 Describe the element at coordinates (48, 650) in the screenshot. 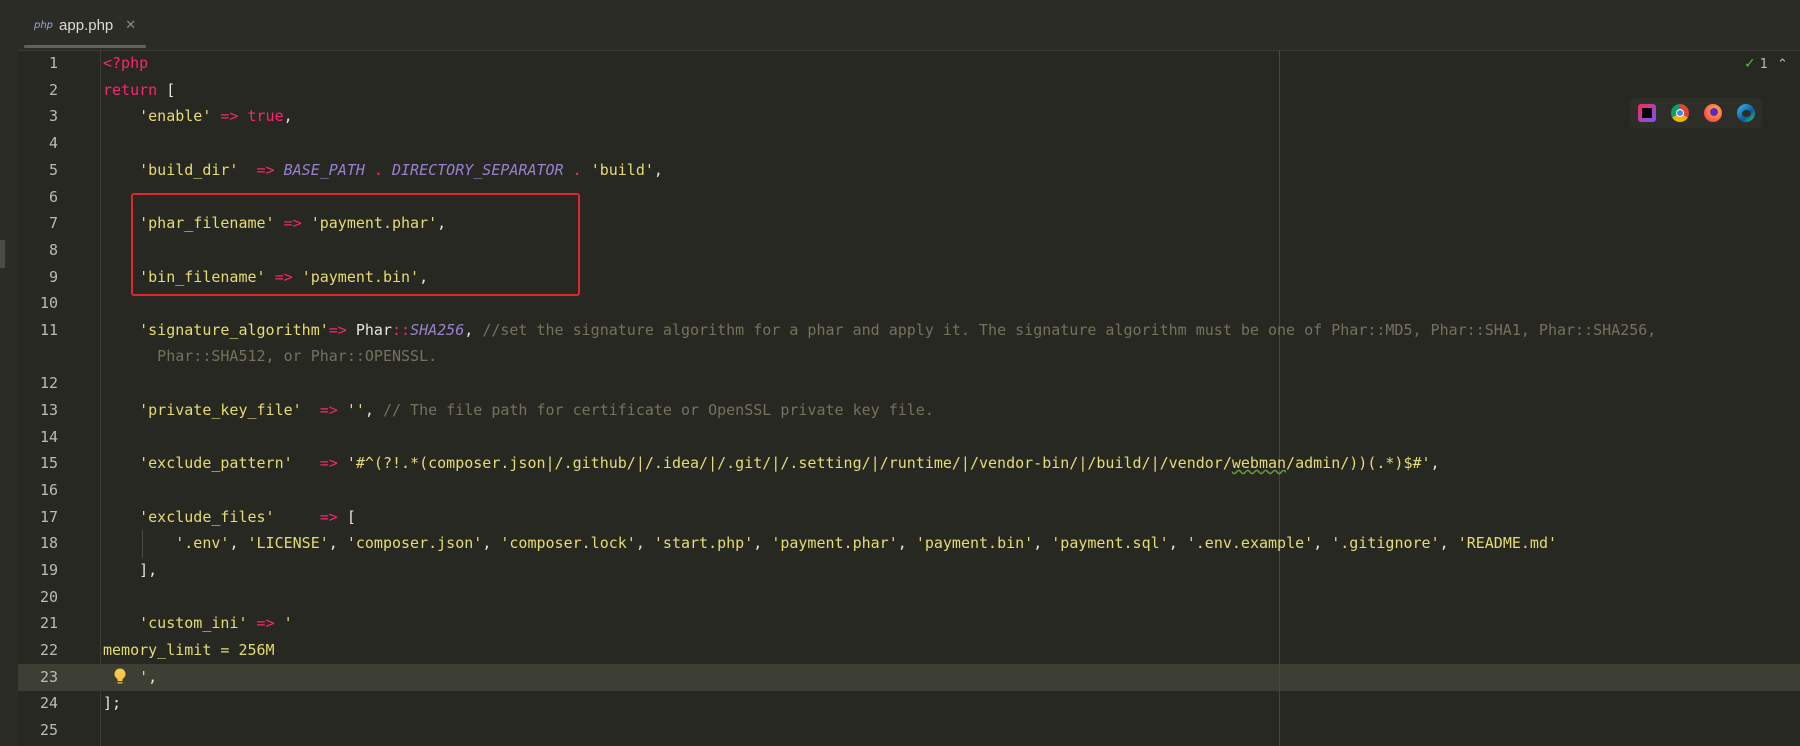

I see `line-number: 22` at that location.